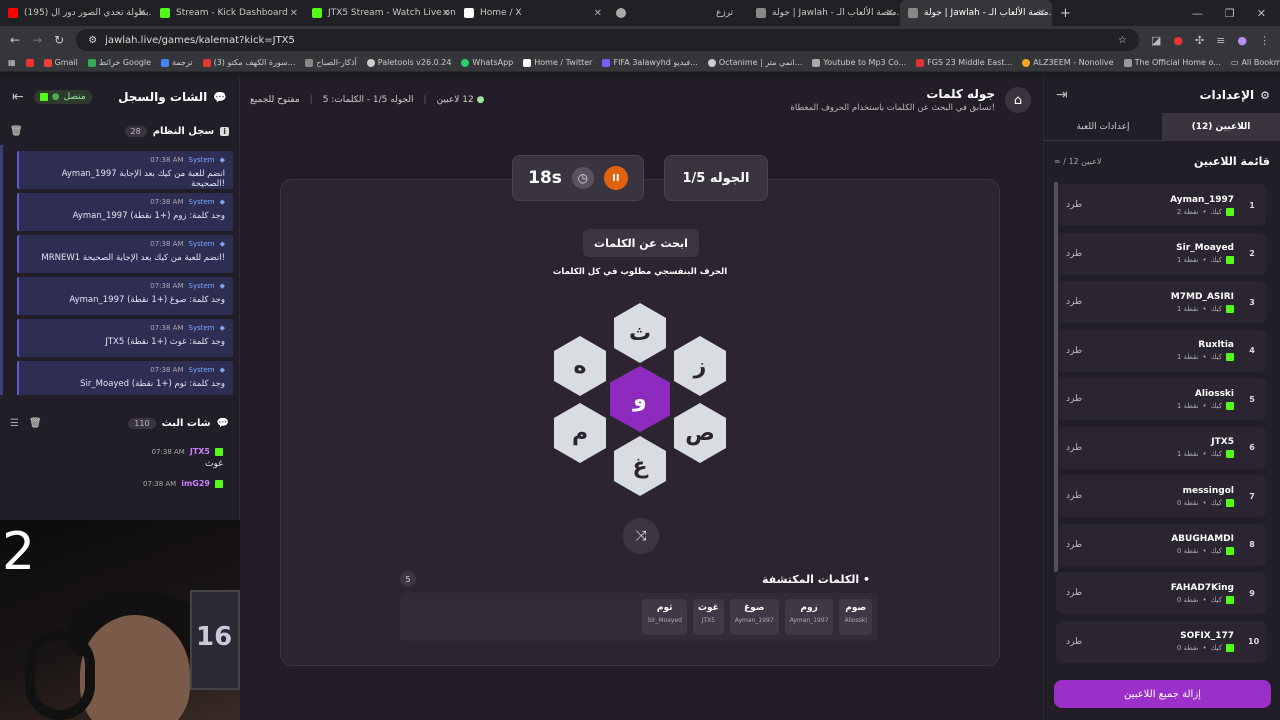 This screenshot has width=1280, height=720. Describe the element at coordinates (1222, 442) in the screenshot. I see `player-name: JTX5` at that location.